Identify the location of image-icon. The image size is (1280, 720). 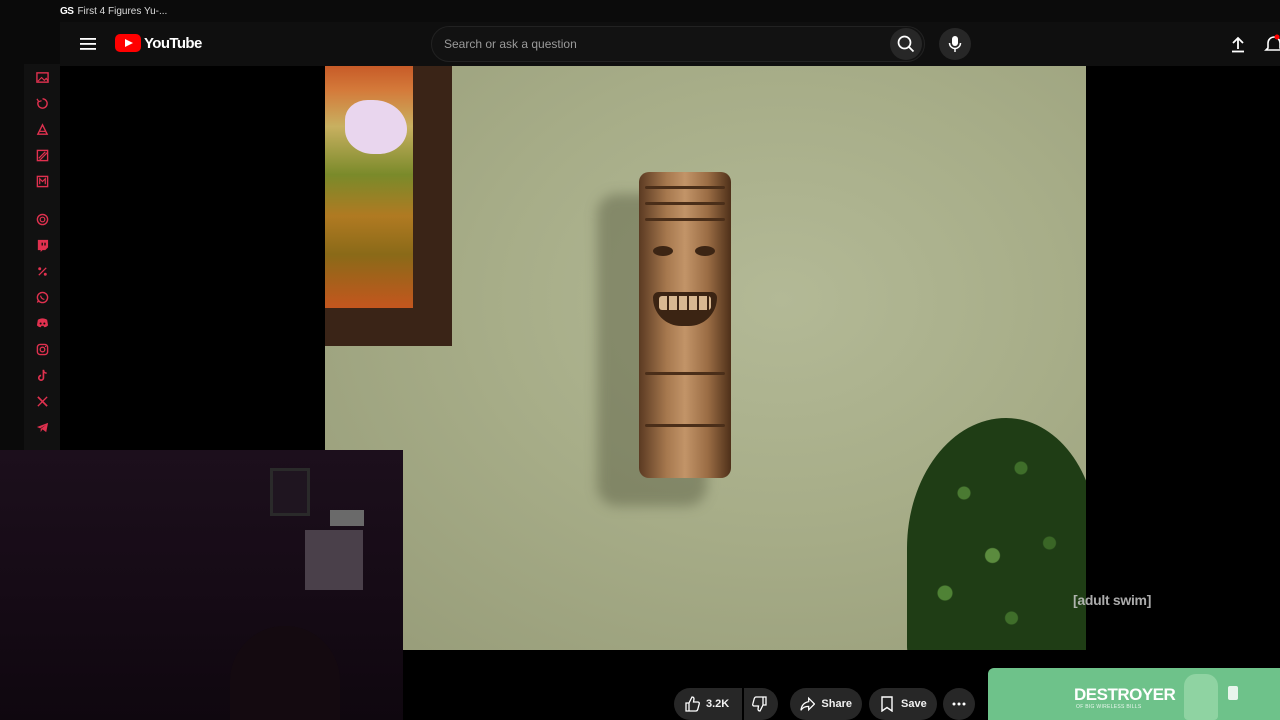
(42, 77).